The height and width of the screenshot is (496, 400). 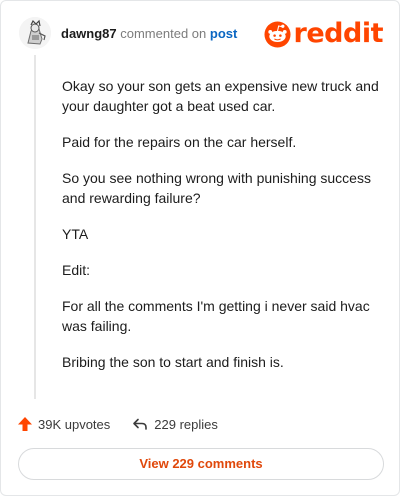 What do you see at coordinates (140, 424) in the screenshot?
I see `reply-arrow-icon` at bounding box center [140, 424].